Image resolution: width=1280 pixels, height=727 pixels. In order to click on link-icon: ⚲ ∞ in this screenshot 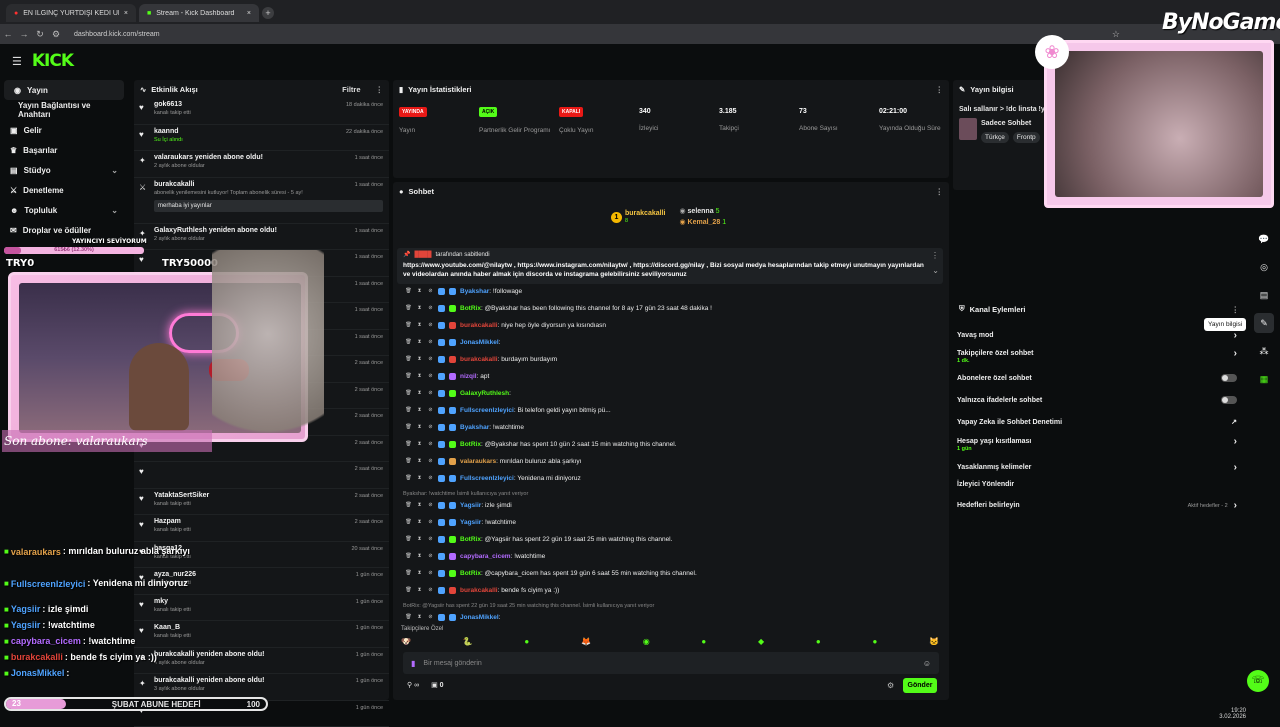, I will do `click(413, 685)`.